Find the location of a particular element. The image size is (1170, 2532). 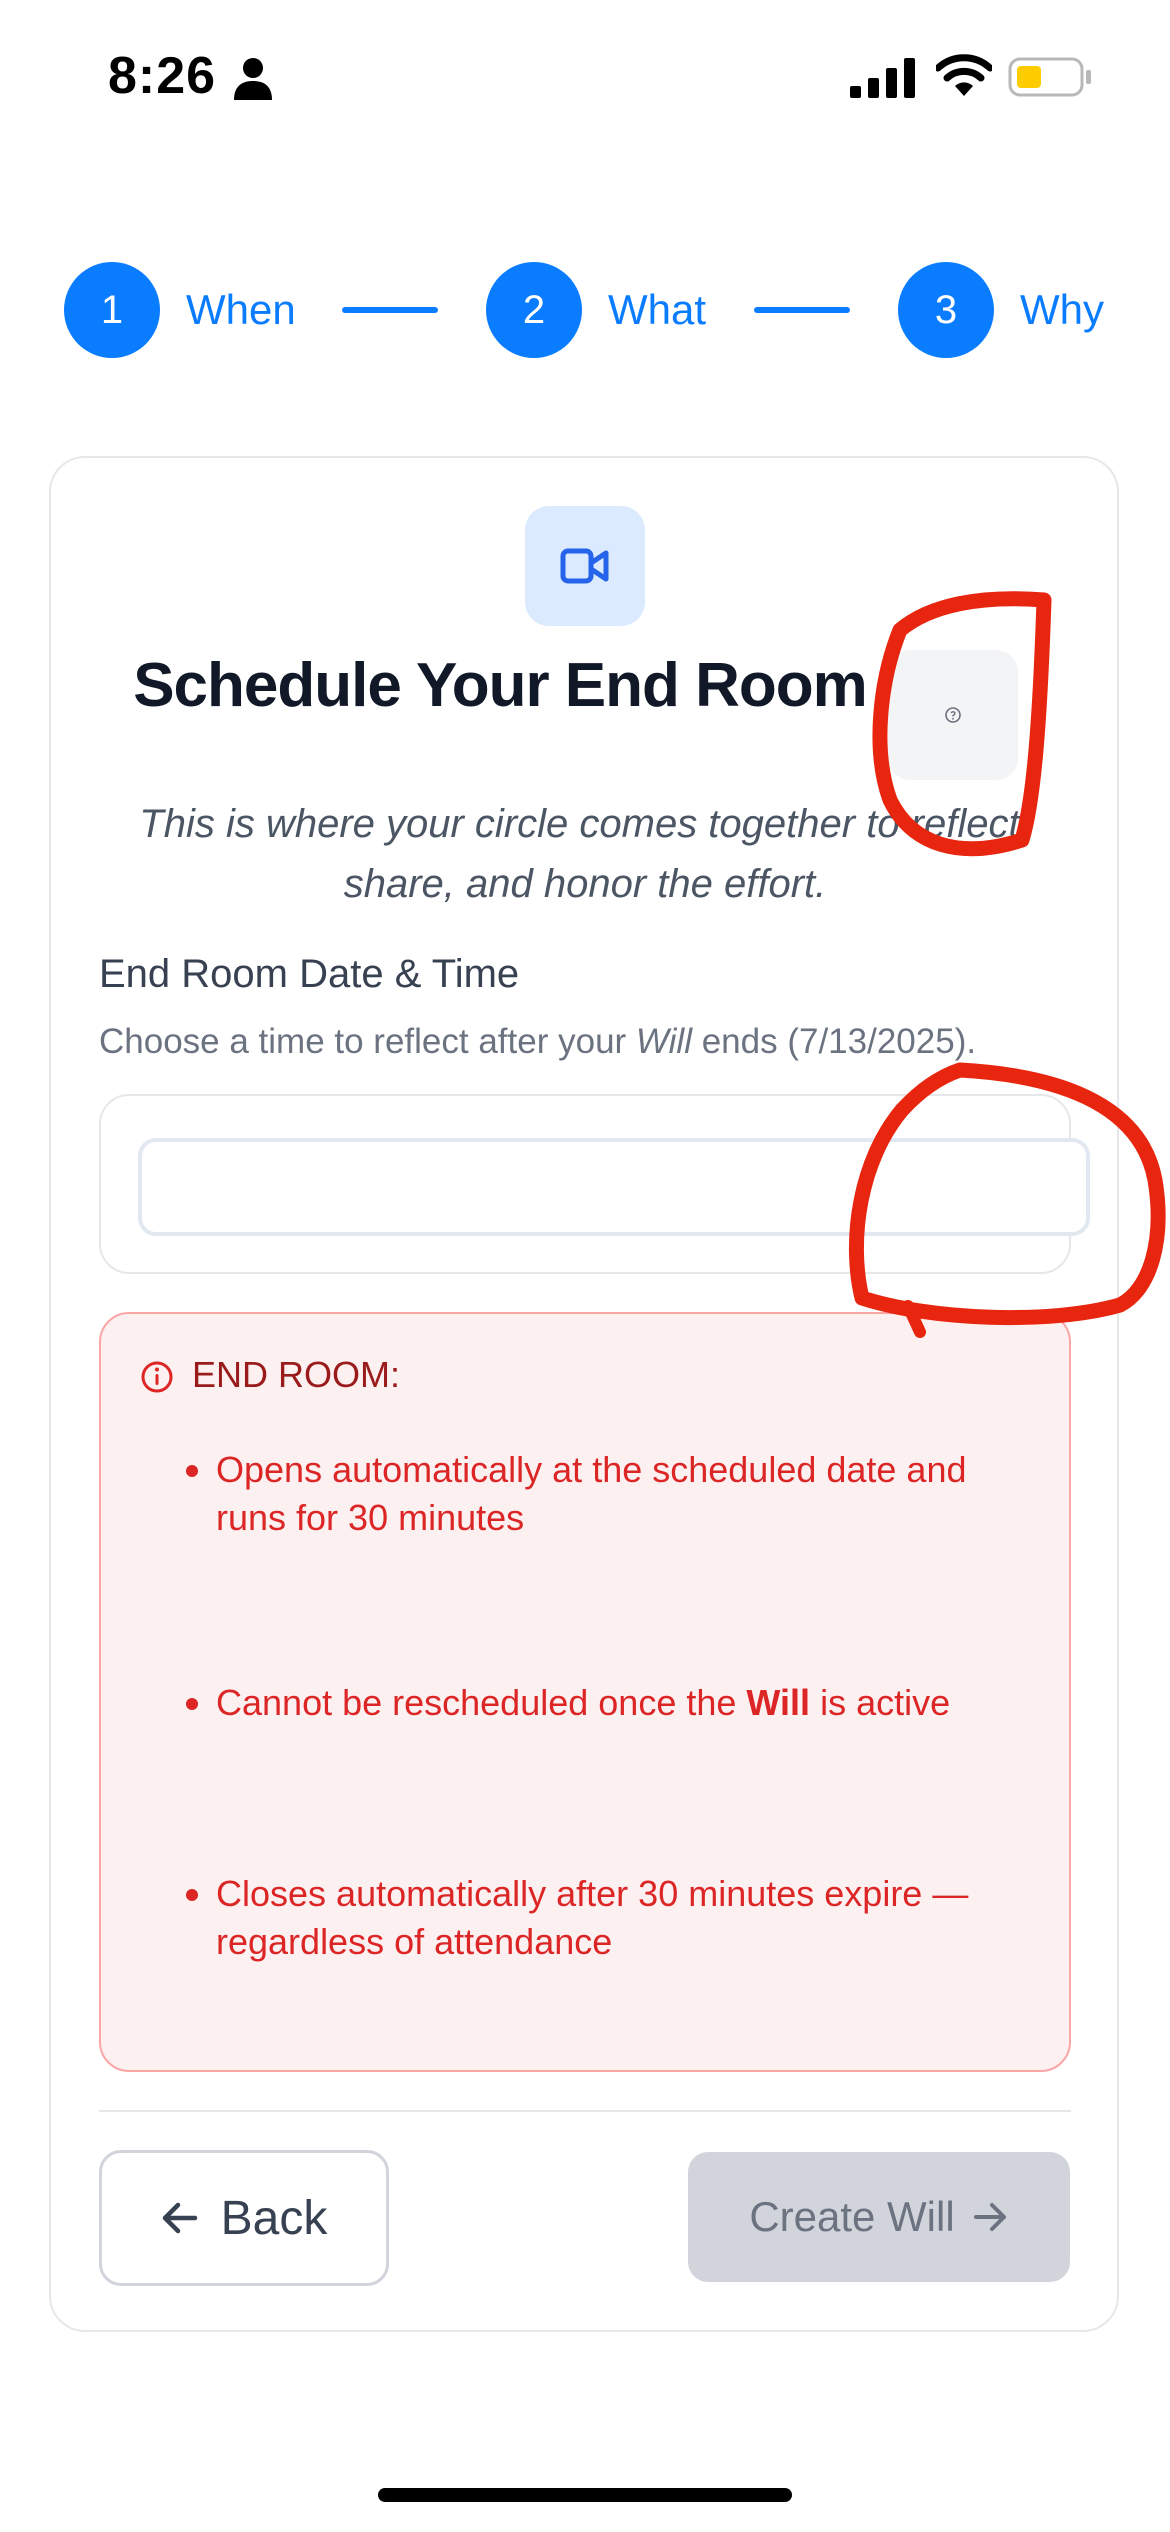

page-title: Schedule Your End Room is located at coordinates (500, 685).